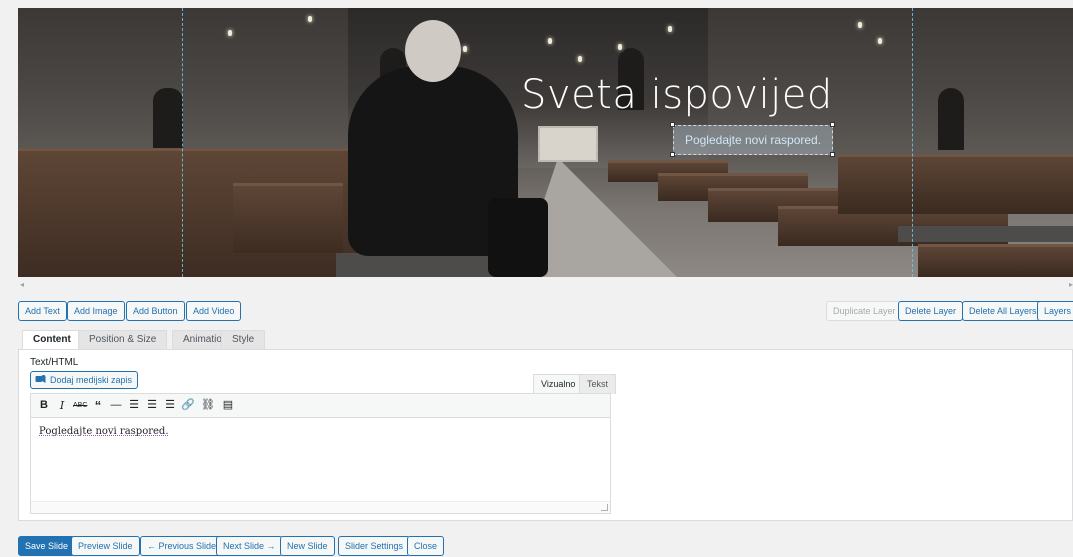 Image resolution: width=1073 pixels, height=557 pixels. What do you see at coordinates (320, 507) in the screenshot?
I see `editor-status-bar` at bounding box center [320, 507].